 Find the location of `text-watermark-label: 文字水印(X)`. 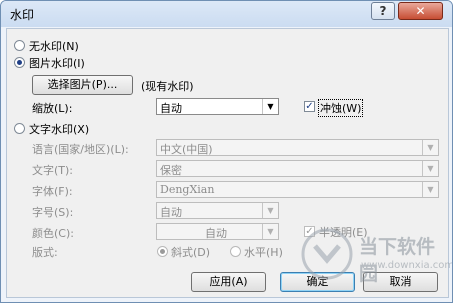

text-watermark-label: 文字水印(X) is located at coordinates (59, 129).